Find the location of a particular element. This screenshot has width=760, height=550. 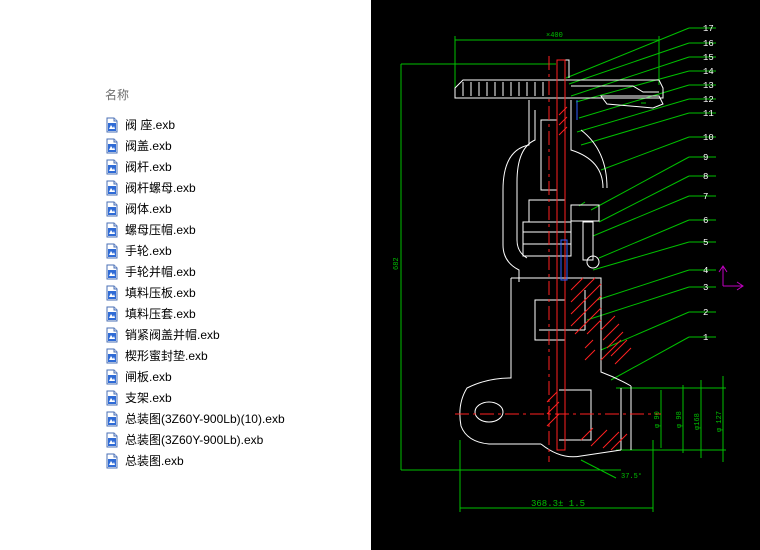

dim-d1-label: φ 90 is located at coordinates (658, 419).